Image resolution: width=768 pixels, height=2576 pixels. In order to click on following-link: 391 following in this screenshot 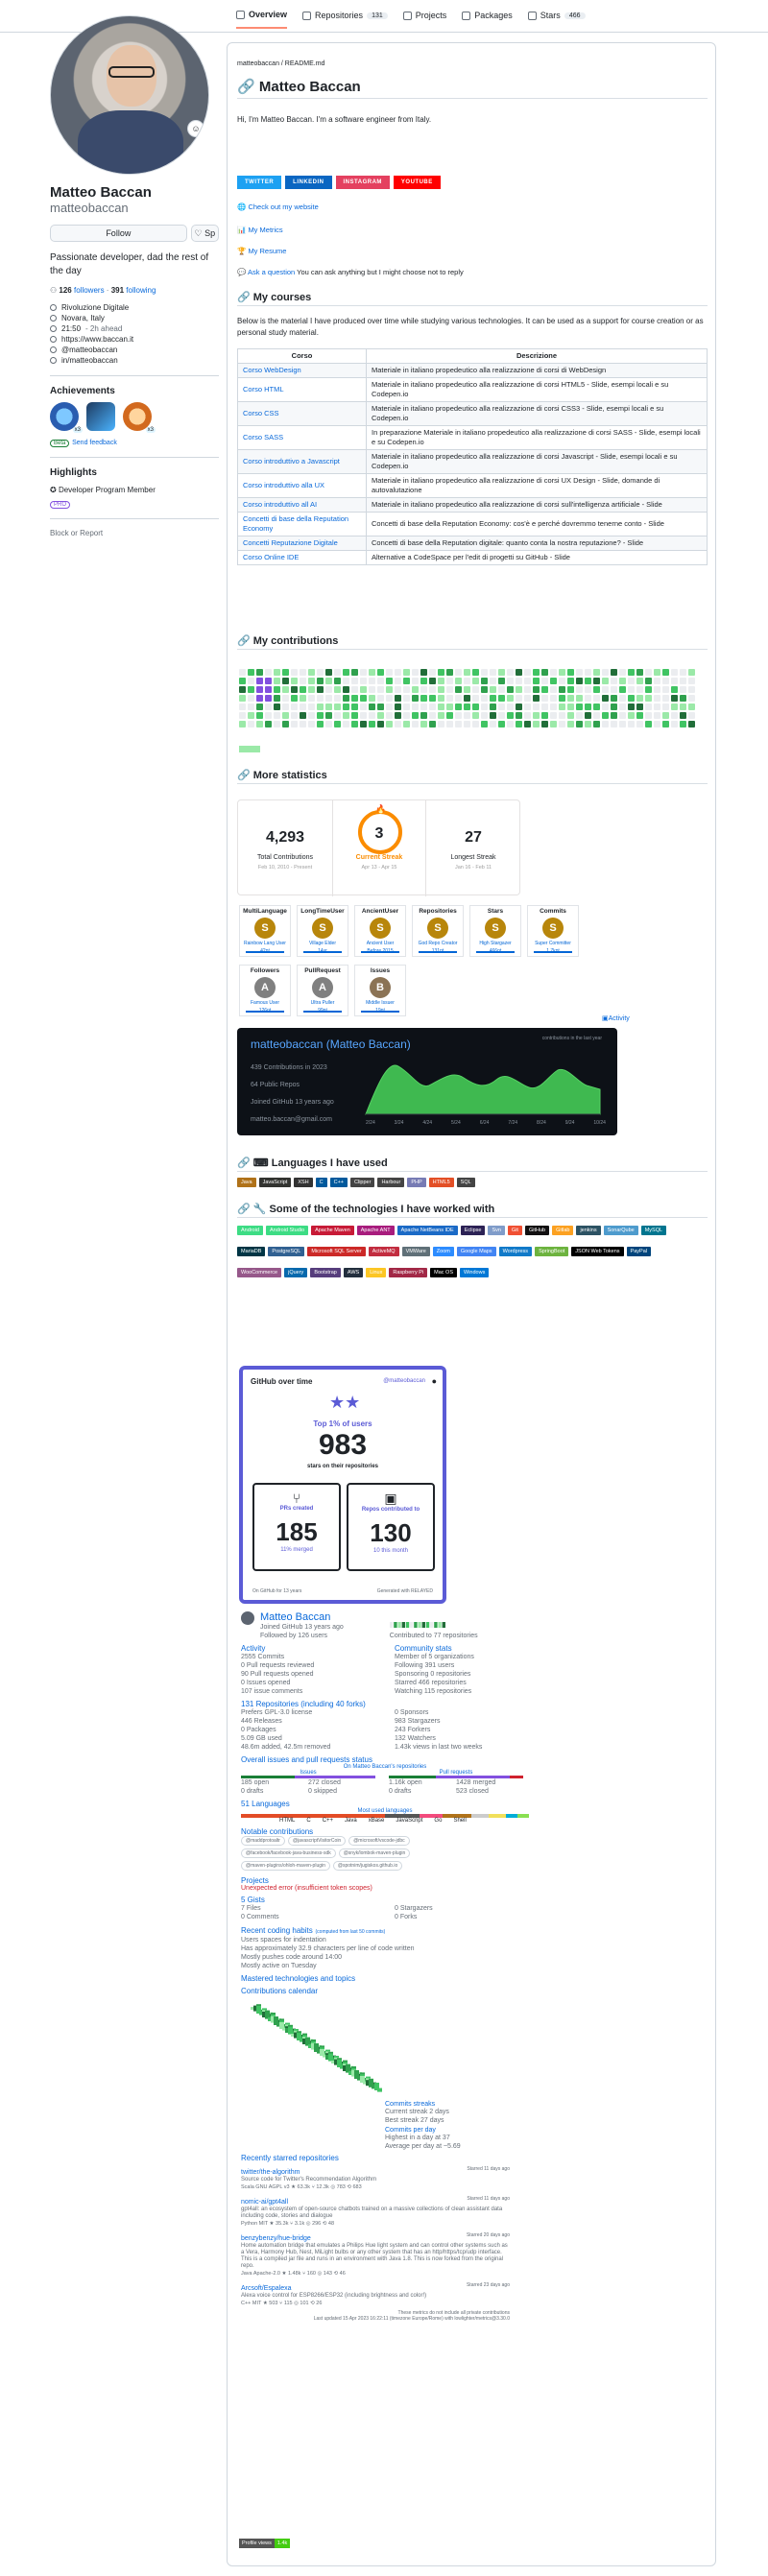, I will do `click(133, 290)`.